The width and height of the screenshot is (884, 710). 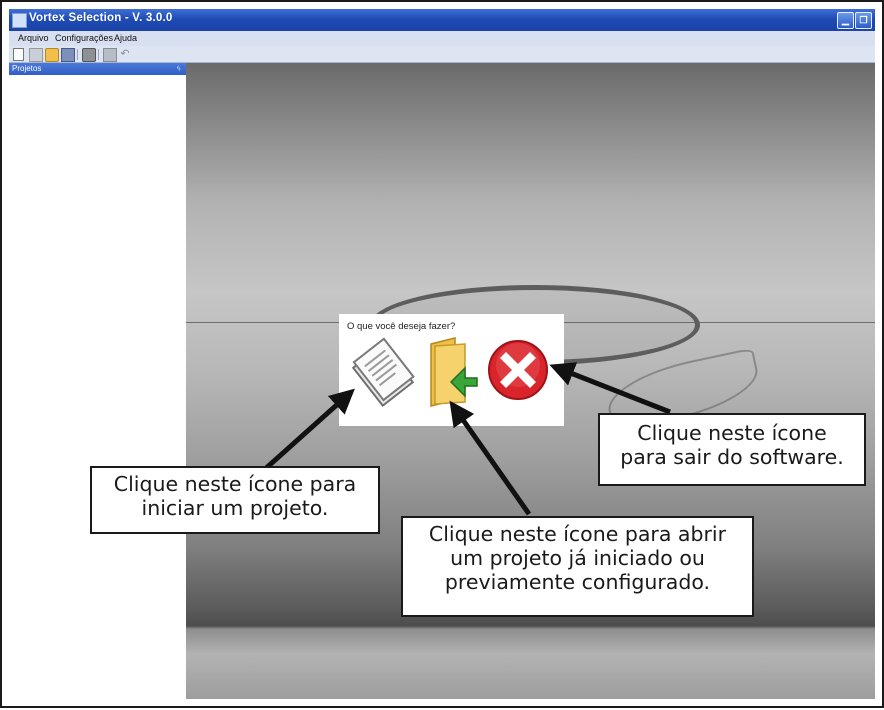 I want to click on callout-text: Clique neste ícone para, so click(x=235, y=484).